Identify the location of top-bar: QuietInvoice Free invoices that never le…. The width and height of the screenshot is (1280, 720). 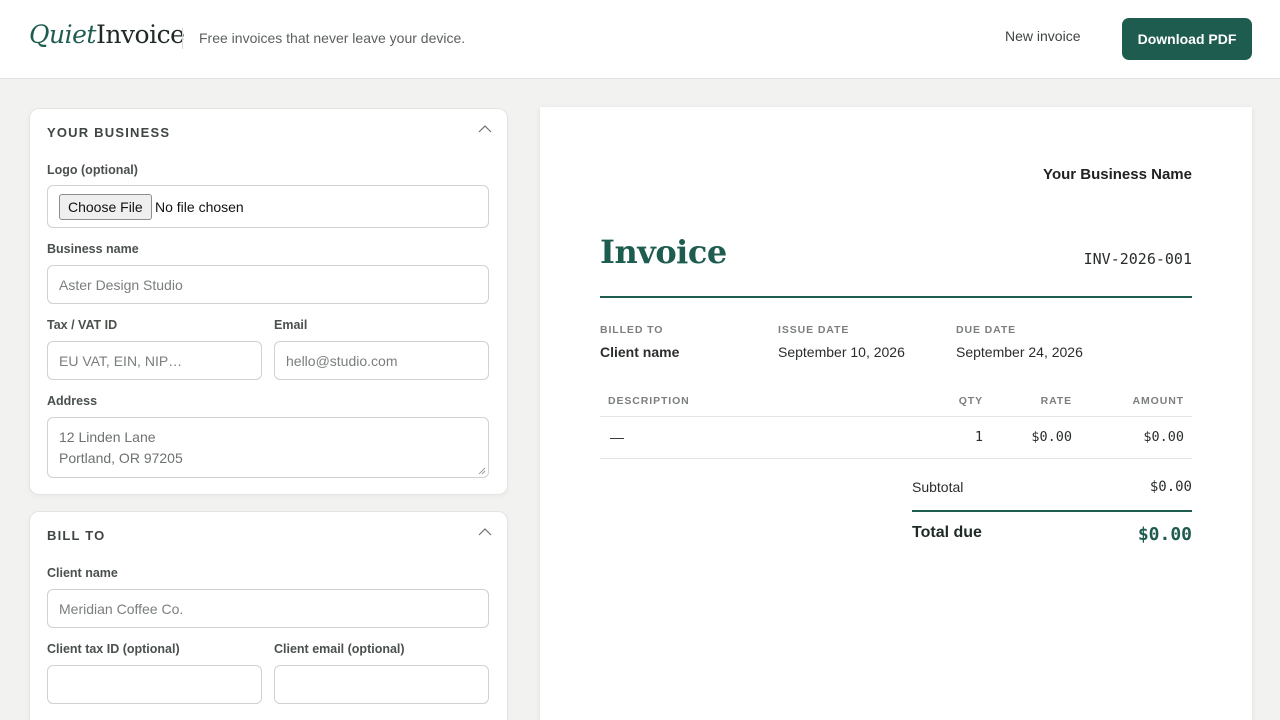
(640, 39).